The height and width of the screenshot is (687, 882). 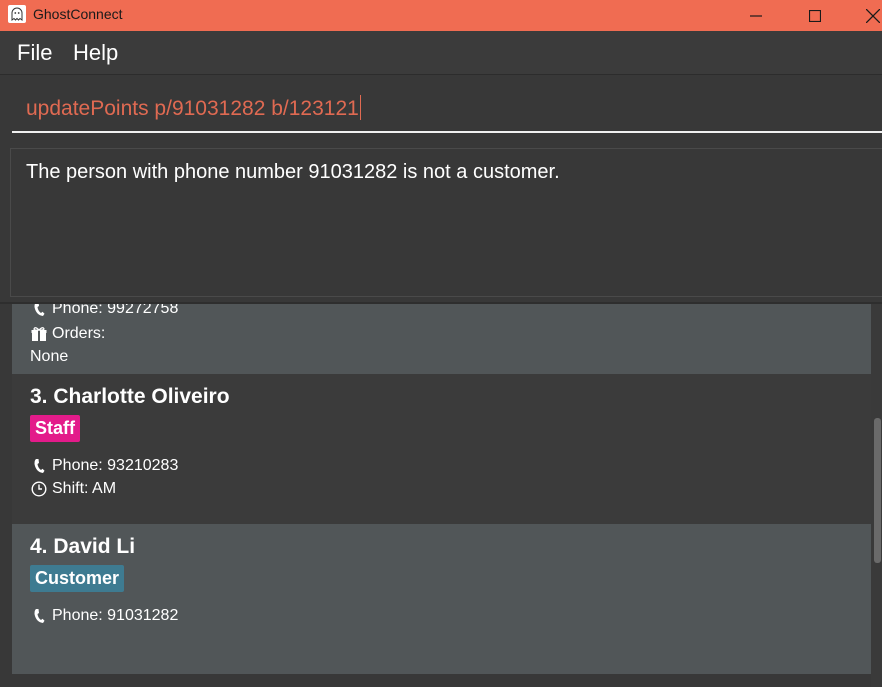 I want to click on orders-value: None, so click(x=49, y=356).